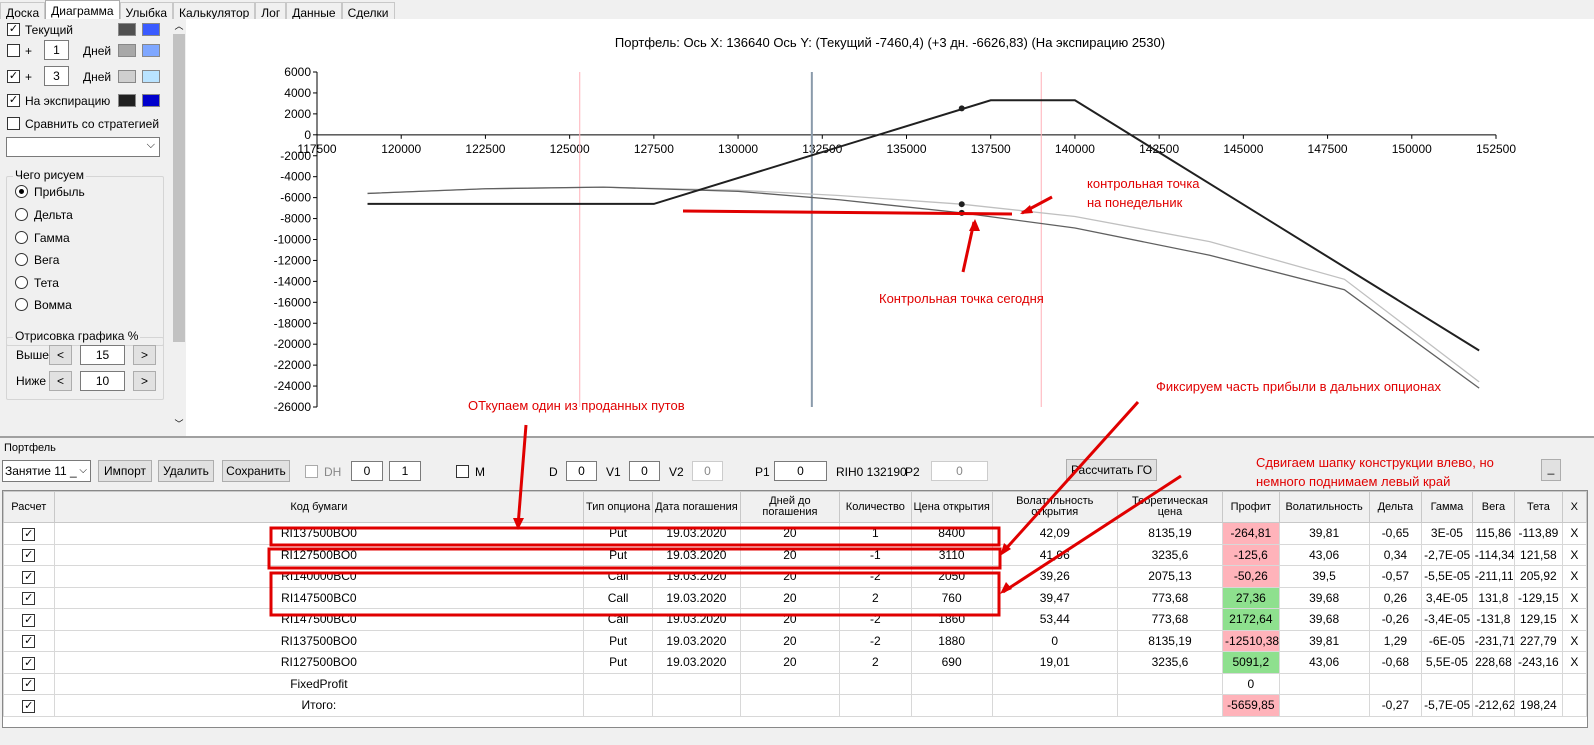 The image size is (1594, 745). I want to click on v1-input: 0, so click(644, 471).